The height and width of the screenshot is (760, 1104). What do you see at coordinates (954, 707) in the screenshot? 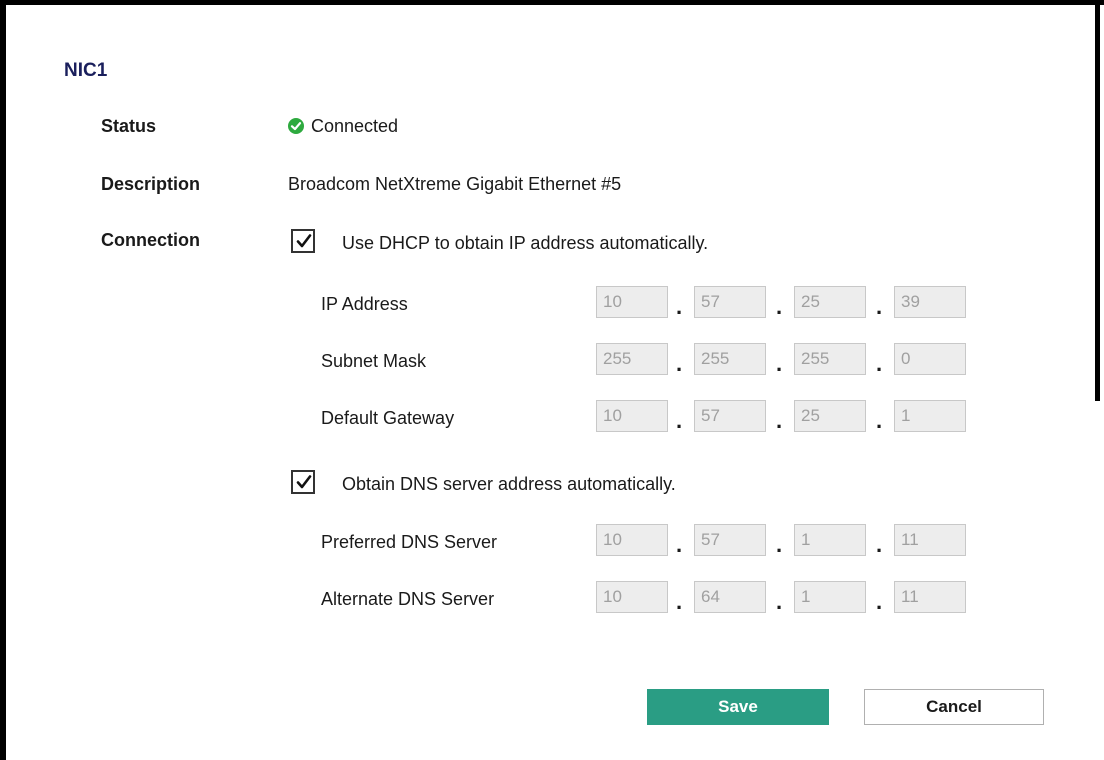
I see `cancel-button: Cancel` at bounding box center [954, 707].